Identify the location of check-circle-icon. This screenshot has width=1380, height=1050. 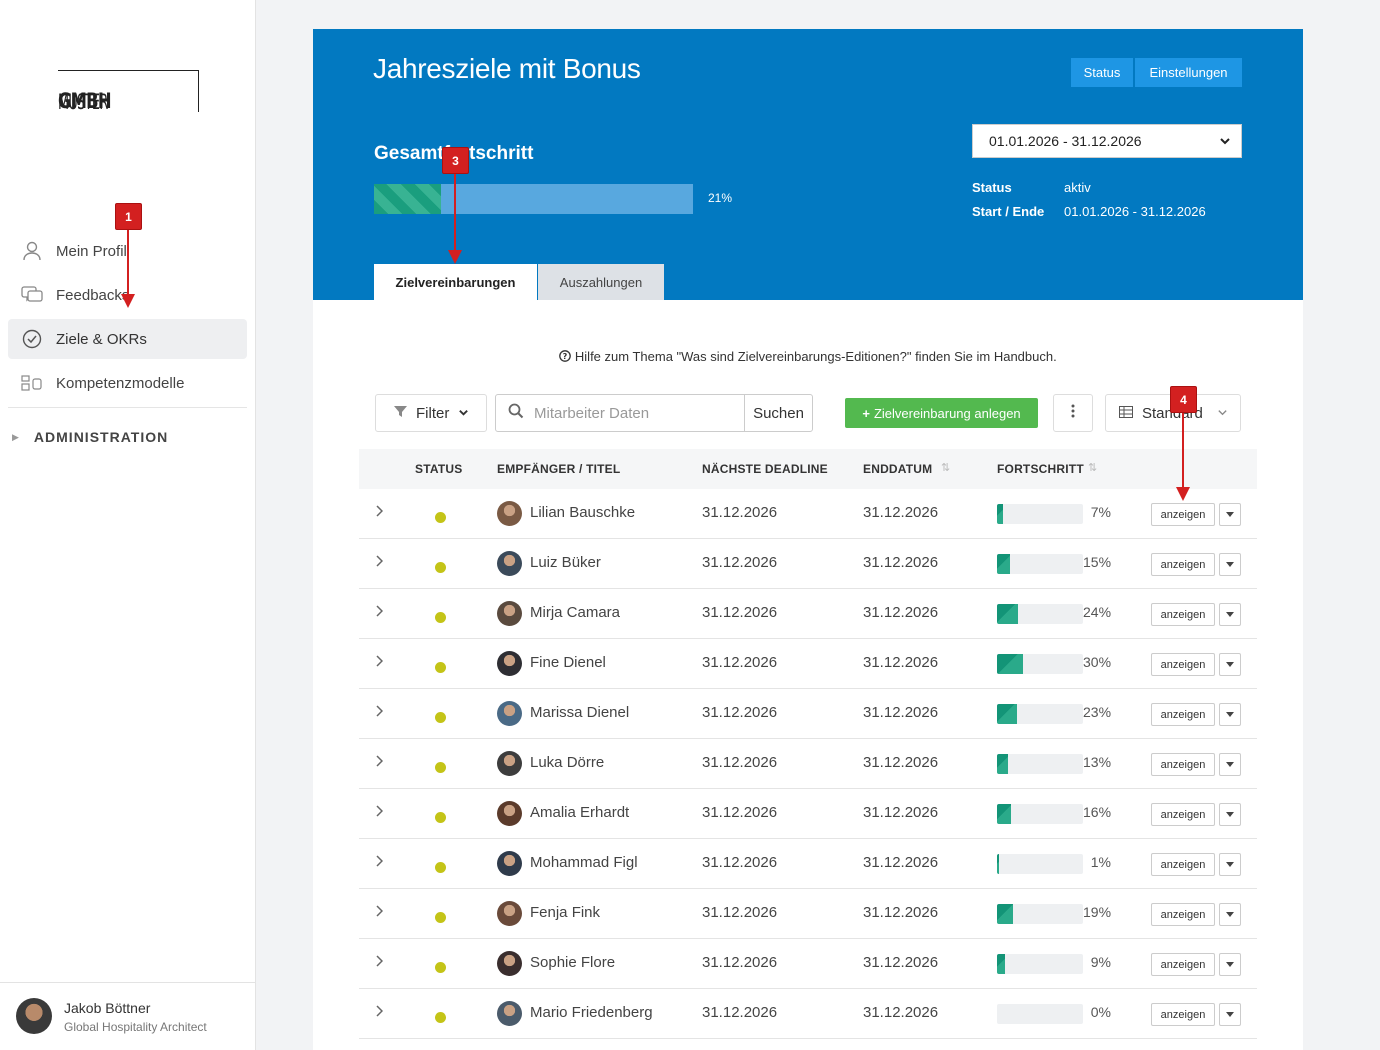
(32, 339).